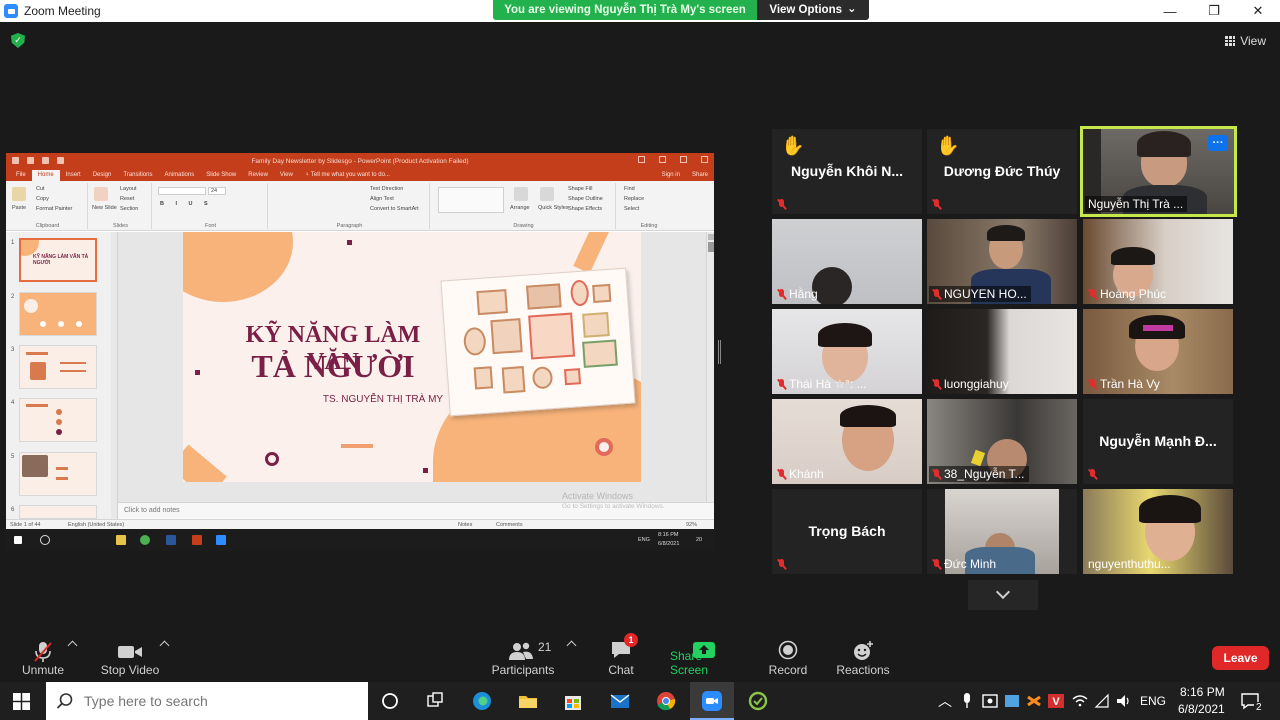 The height and width of the screenshot is (720, 1280). What do you see at coordinates (806, 474) in the screenshot?
I see `participant-label-text: Khánh` at bounding box center [806, 474].